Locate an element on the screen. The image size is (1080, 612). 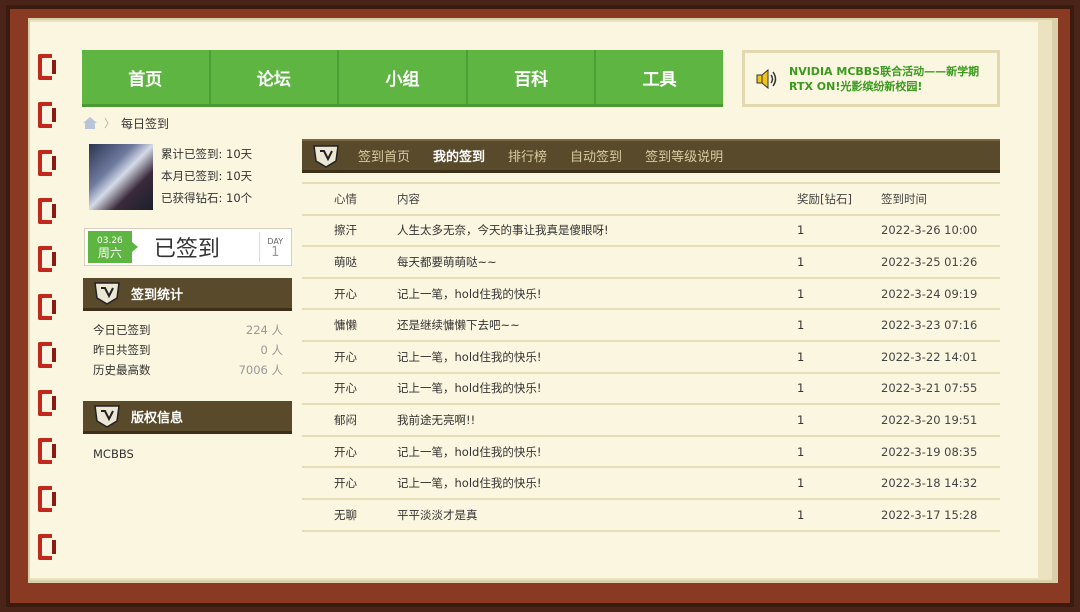
tab-auto-sign: 自动签到 is located at coordinates (596, 155).